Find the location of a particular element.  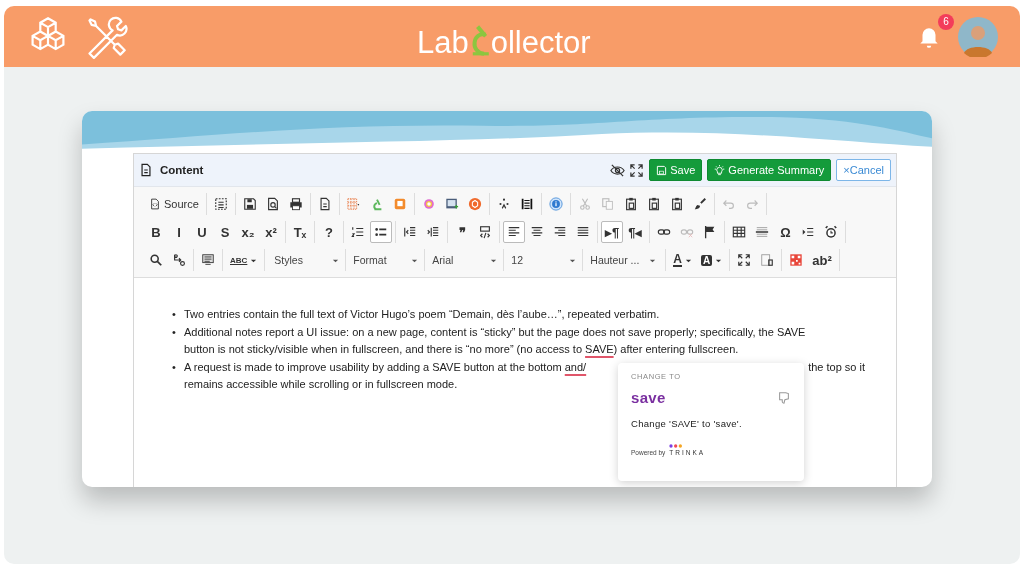

show-blocks-icon is located at coordinates (767, 260).